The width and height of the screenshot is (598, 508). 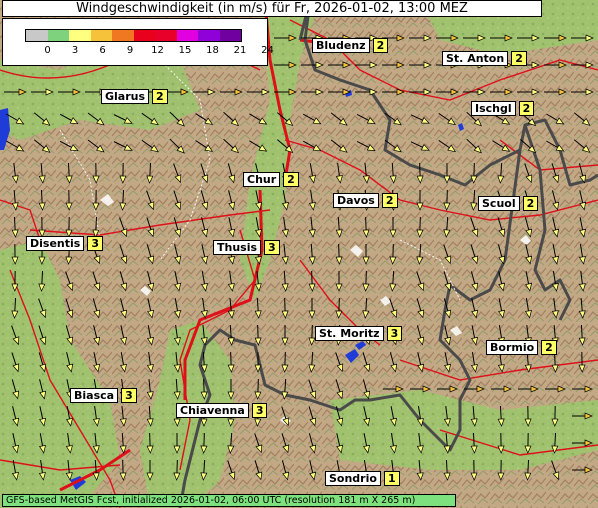 What do you see at coordinates (271, 179) in the screenshot?
I see `place-chur: Chur 2` at bounding box center [271, 179].